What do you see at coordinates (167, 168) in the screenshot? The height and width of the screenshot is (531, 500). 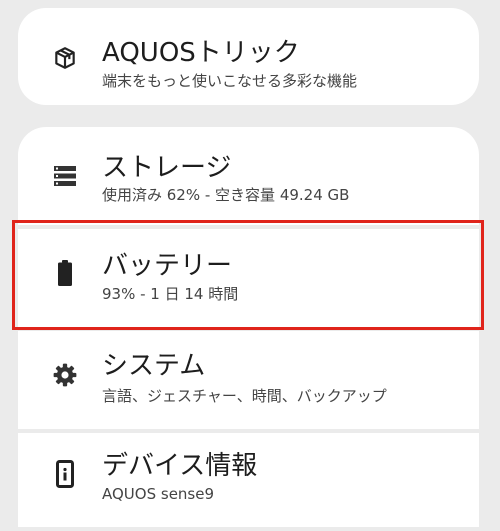 I see `storage-title: ストレージ` at bounding box center [167, 168].